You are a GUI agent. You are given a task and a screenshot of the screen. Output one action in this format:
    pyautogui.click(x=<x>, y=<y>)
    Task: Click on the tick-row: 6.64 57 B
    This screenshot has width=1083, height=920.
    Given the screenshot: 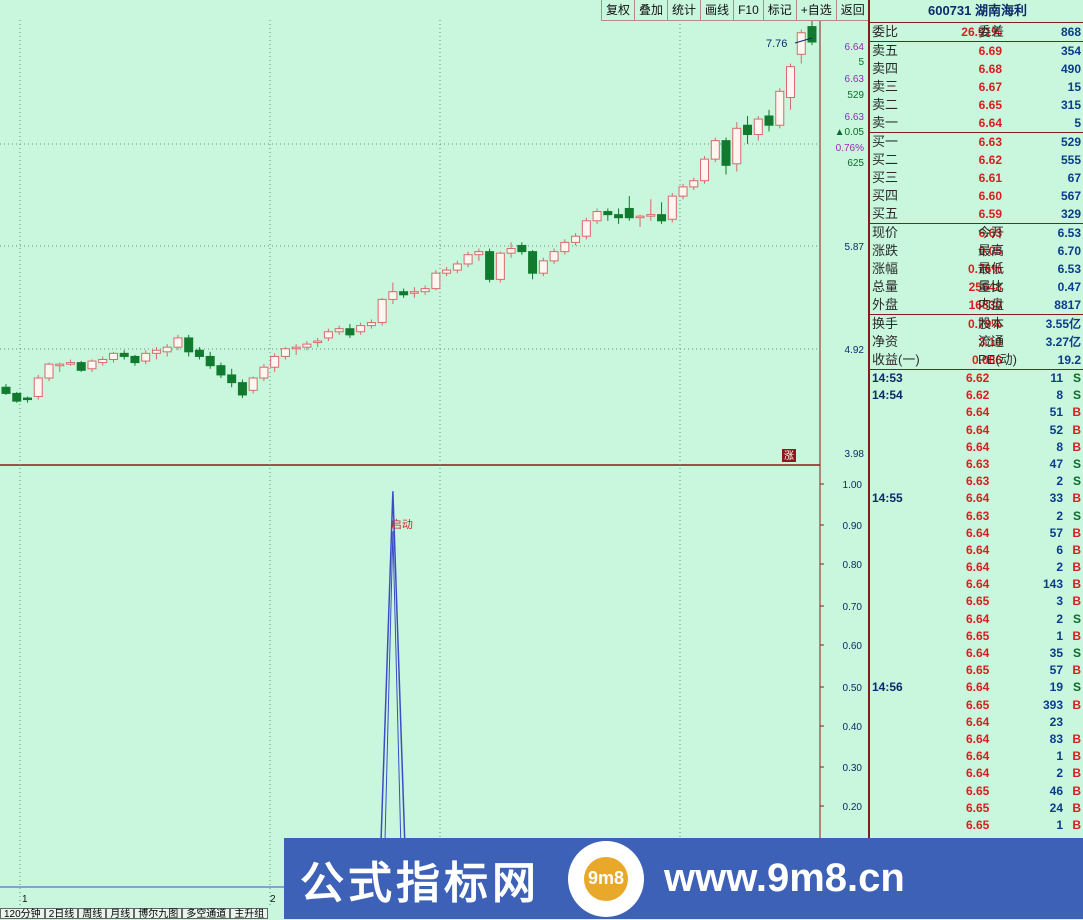 What is the action you would take?
    pyautogui.click(x=976, y=533)
    